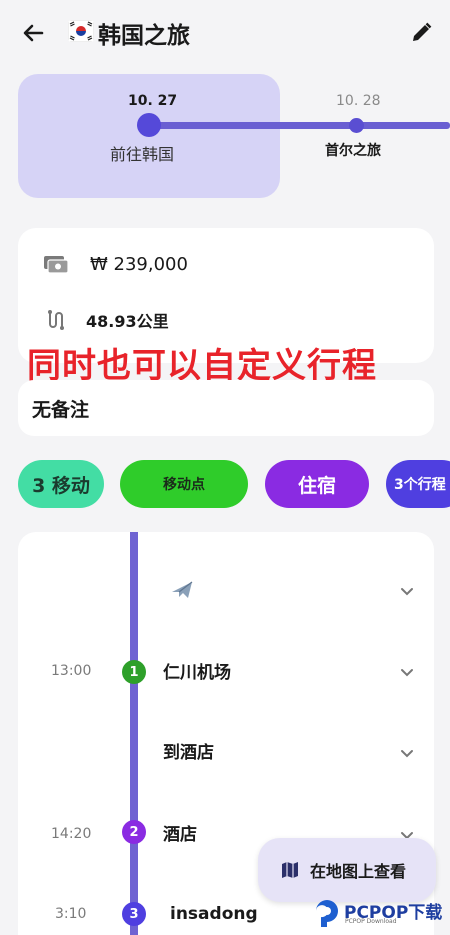 The width and height of the screenshot is (450, 935). Describe the element at coordinates (56, 320) in the screenshot. I see `route-icon` at that location.